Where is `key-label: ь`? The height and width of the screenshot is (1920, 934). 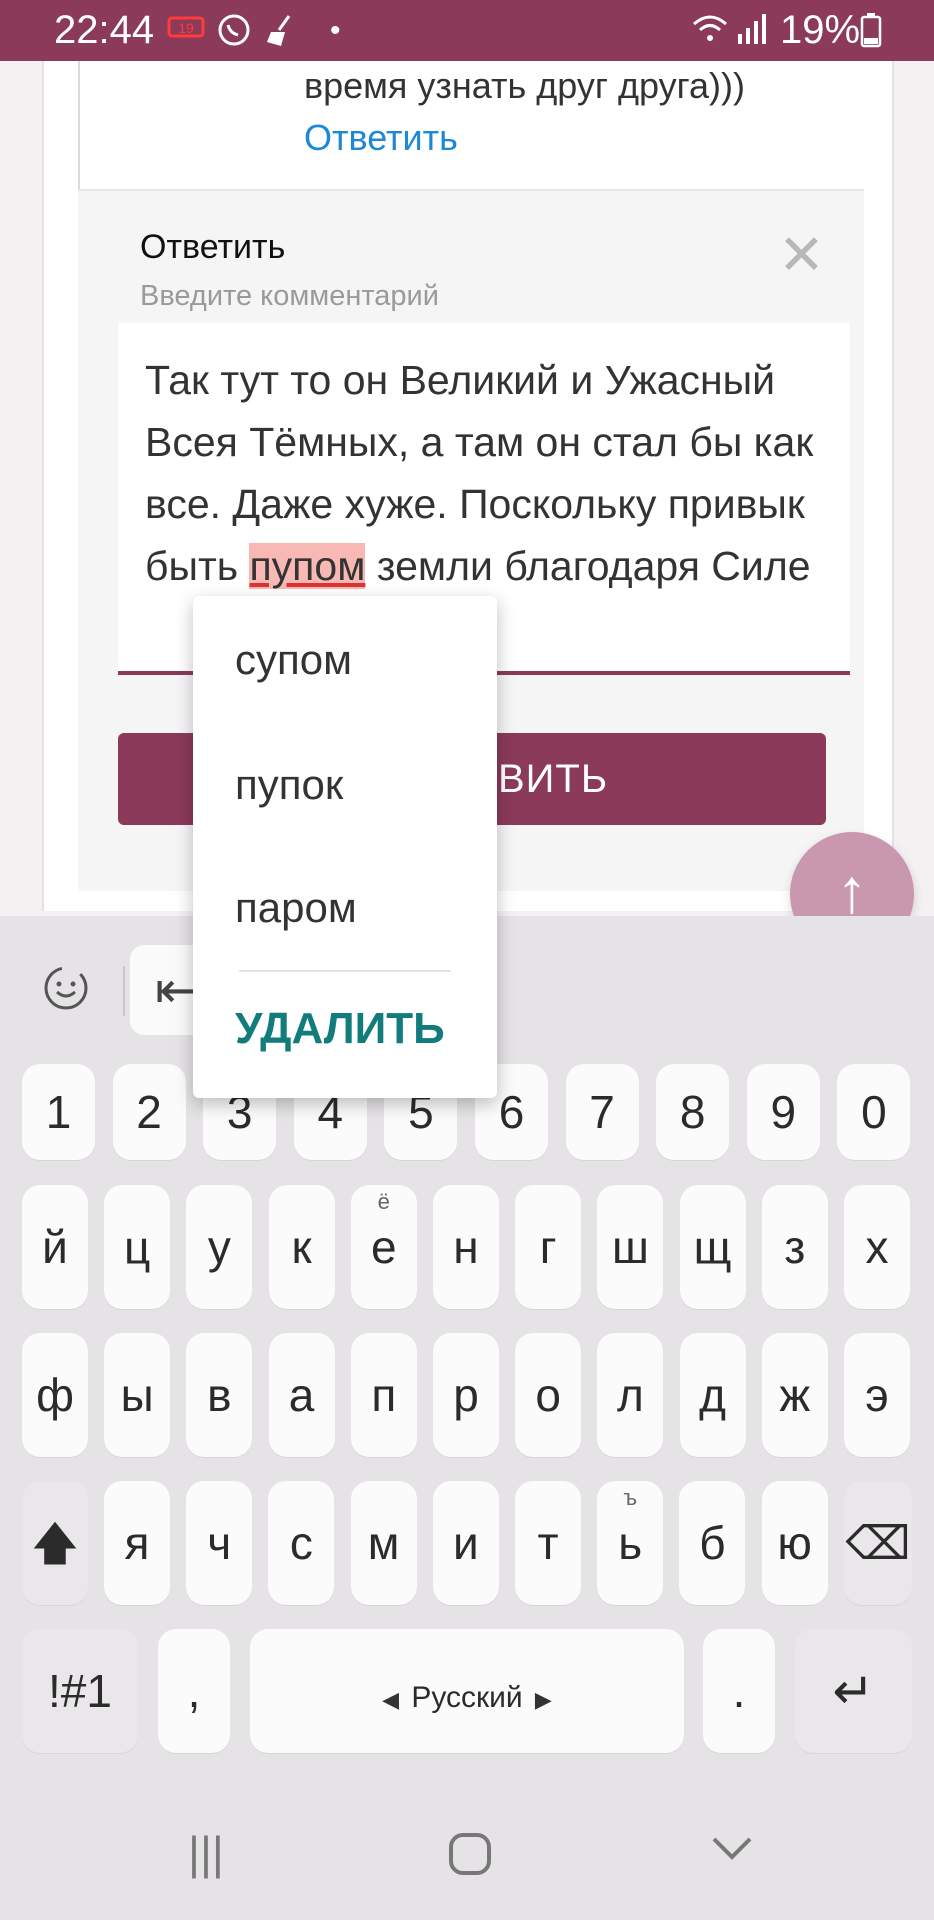
key-label: ь is located at coordinates (630, 1543).